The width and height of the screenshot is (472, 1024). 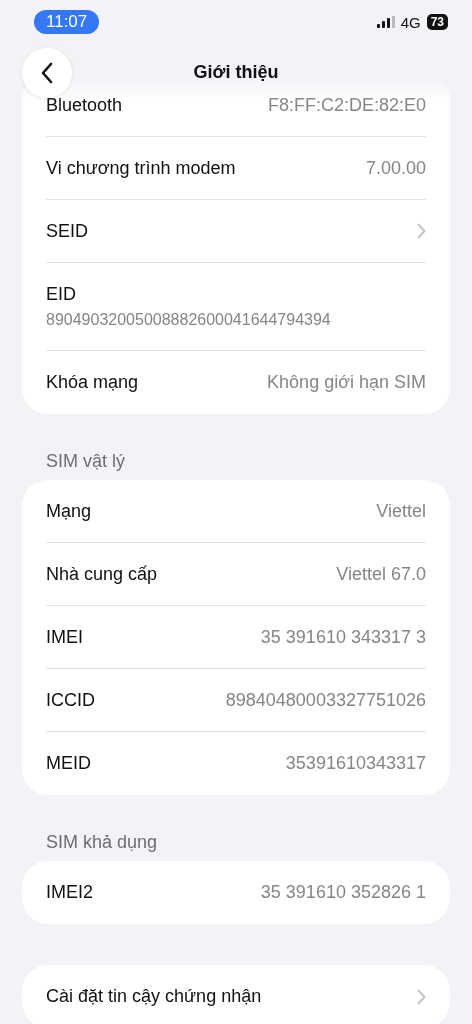 What do you see at coordinates (61, 294) in the screenshot?
I see `row-label: EID` at bounding box center [61, 294].